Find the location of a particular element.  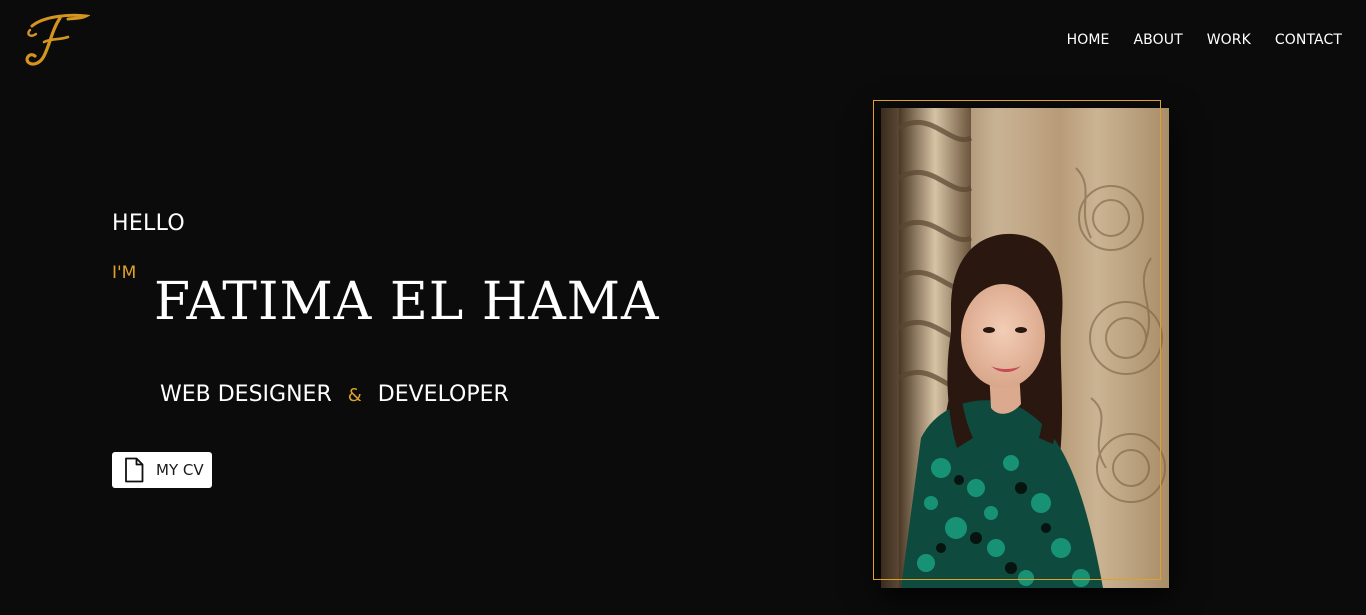

my-cv-label: MY CV is located at coordinates (180, 470).